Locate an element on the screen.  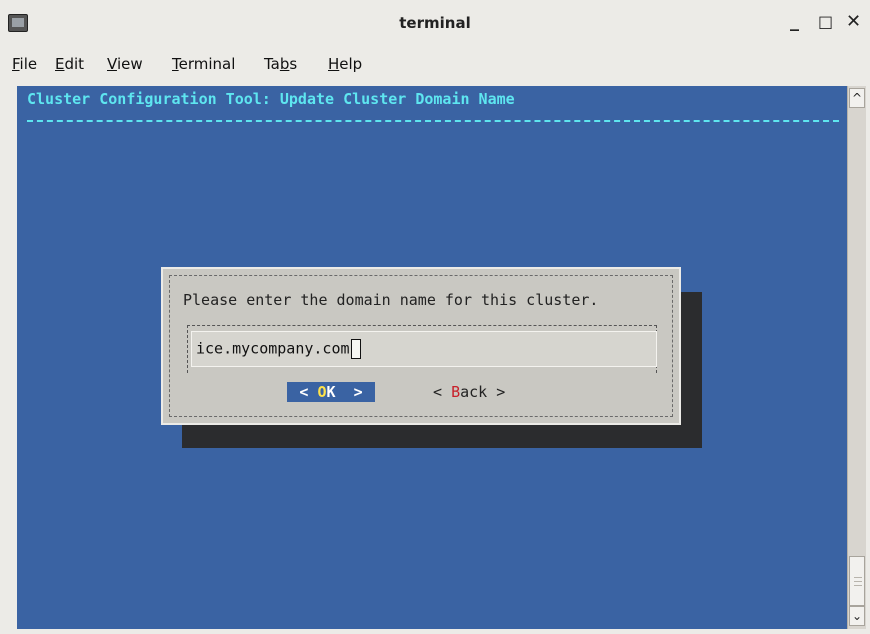
scroll-thumb is located at coordinates (857, 581).